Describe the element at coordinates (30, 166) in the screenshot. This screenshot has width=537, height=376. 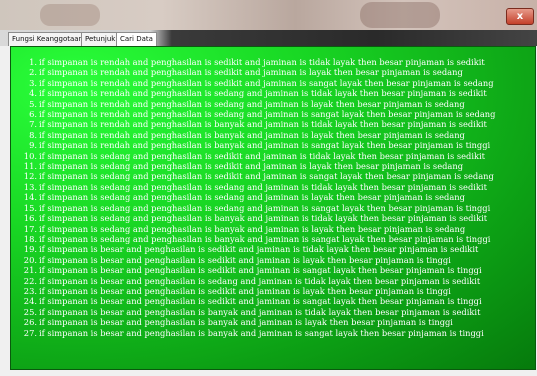
I see `rule-number: 11.` at that location.